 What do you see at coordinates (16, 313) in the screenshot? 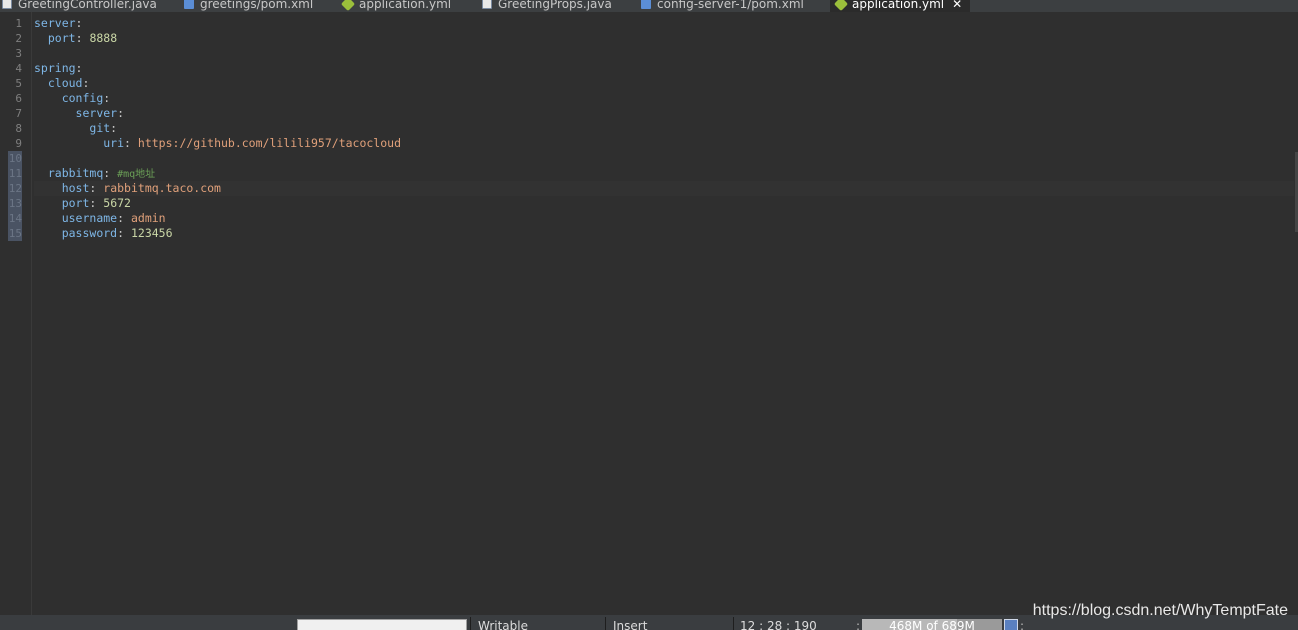
I see `line-number-gutter: 1 2 3 4 5 6 7 8 9 10 11 12 13 14 15` at bounding box center [16, 313].